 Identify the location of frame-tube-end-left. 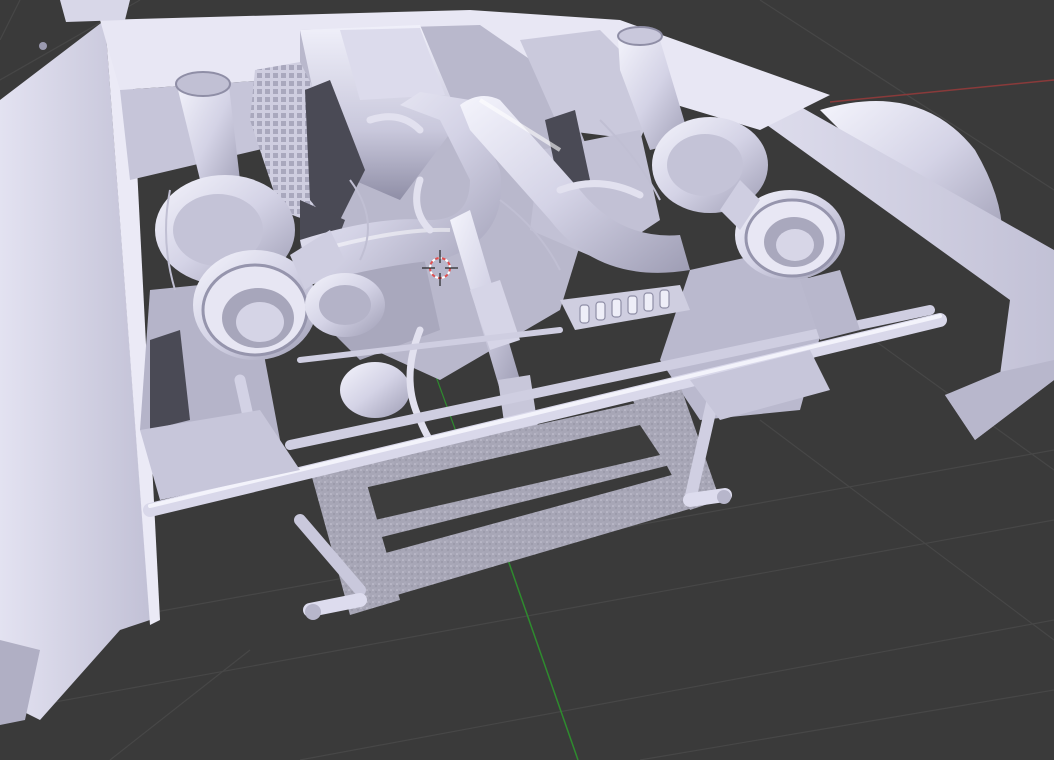
(313, 612).